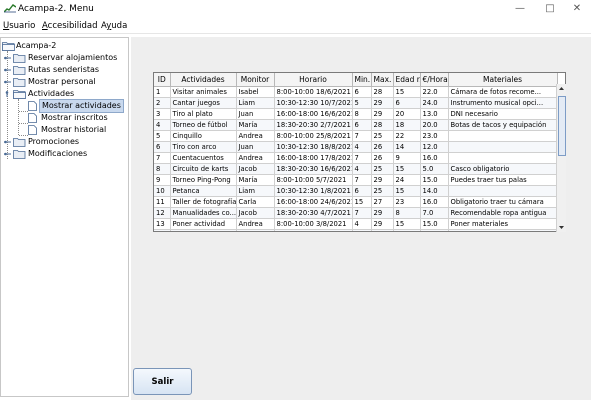  I want to click on table-cell: Circuito de karts, so click(203, 169).